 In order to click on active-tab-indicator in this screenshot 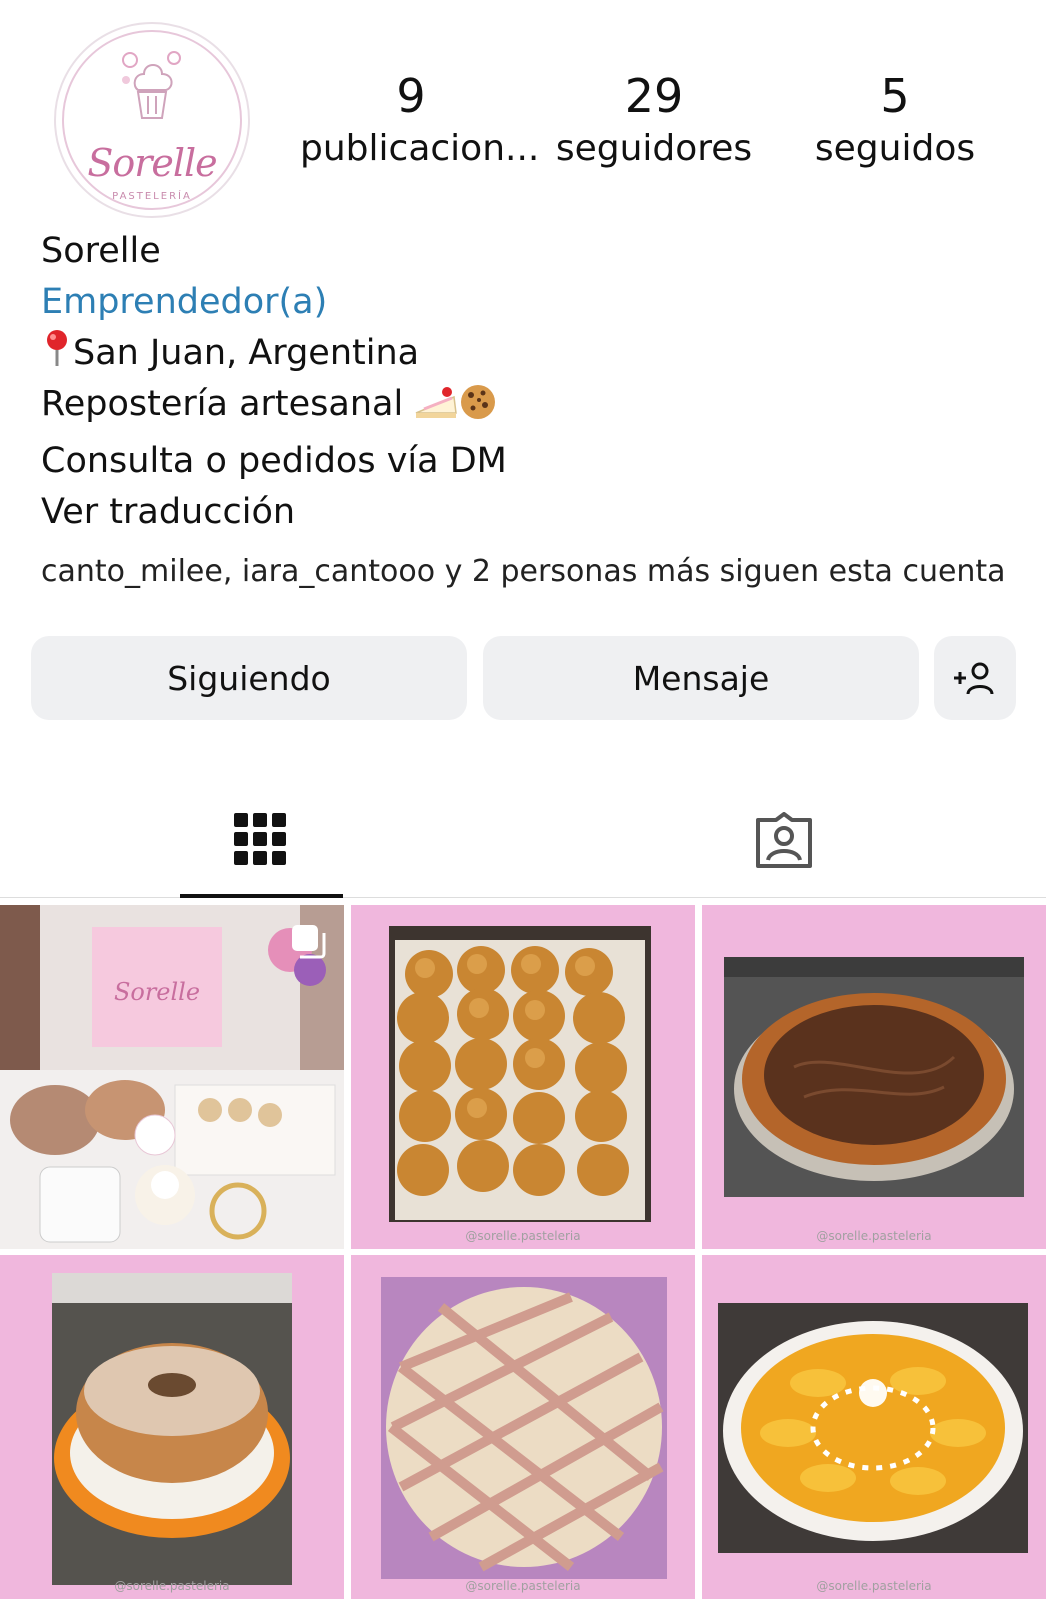, I will do `click(261, 896)`.